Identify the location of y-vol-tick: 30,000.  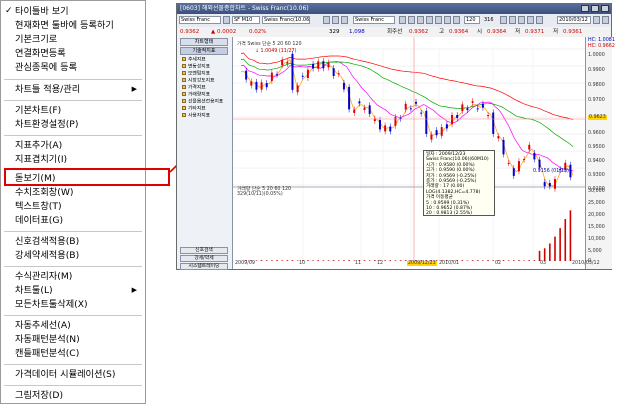
(596, 191).